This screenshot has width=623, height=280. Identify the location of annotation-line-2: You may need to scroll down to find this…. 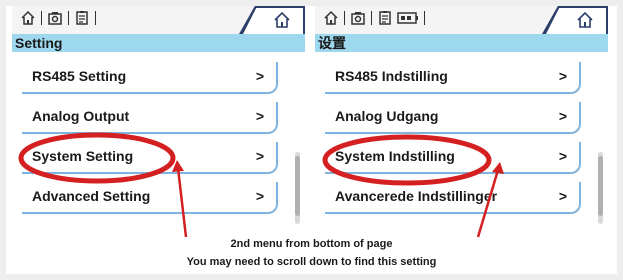
(311, 262).